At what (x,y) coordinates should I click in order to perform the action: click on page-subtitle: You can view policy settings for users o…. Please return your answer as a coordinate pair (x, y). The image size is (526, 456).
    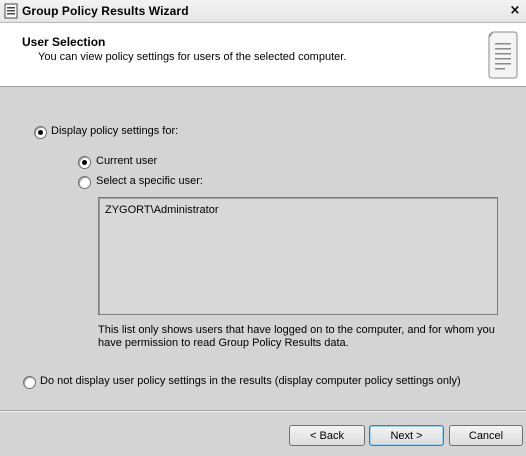
    Looking at the image, I should click on (192, 57).